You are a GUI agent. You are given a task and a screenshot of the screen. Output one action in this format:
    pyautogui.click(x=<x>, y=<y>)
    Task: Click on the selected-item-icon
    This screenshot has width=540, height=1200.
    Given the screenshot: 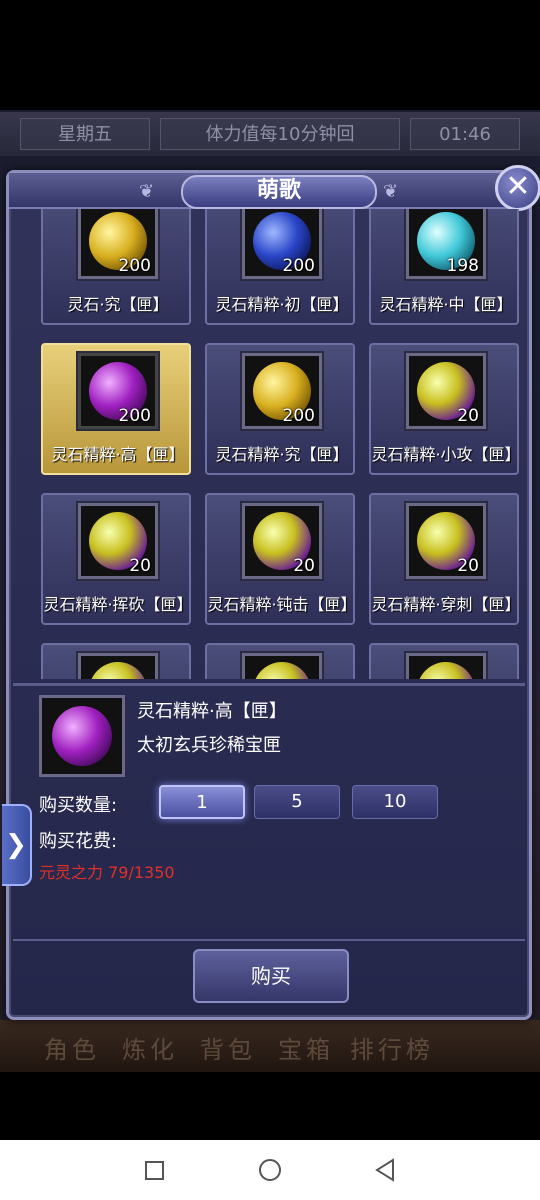 What is the action you would take?
    pyautogui.click(x=82, y=736)
    